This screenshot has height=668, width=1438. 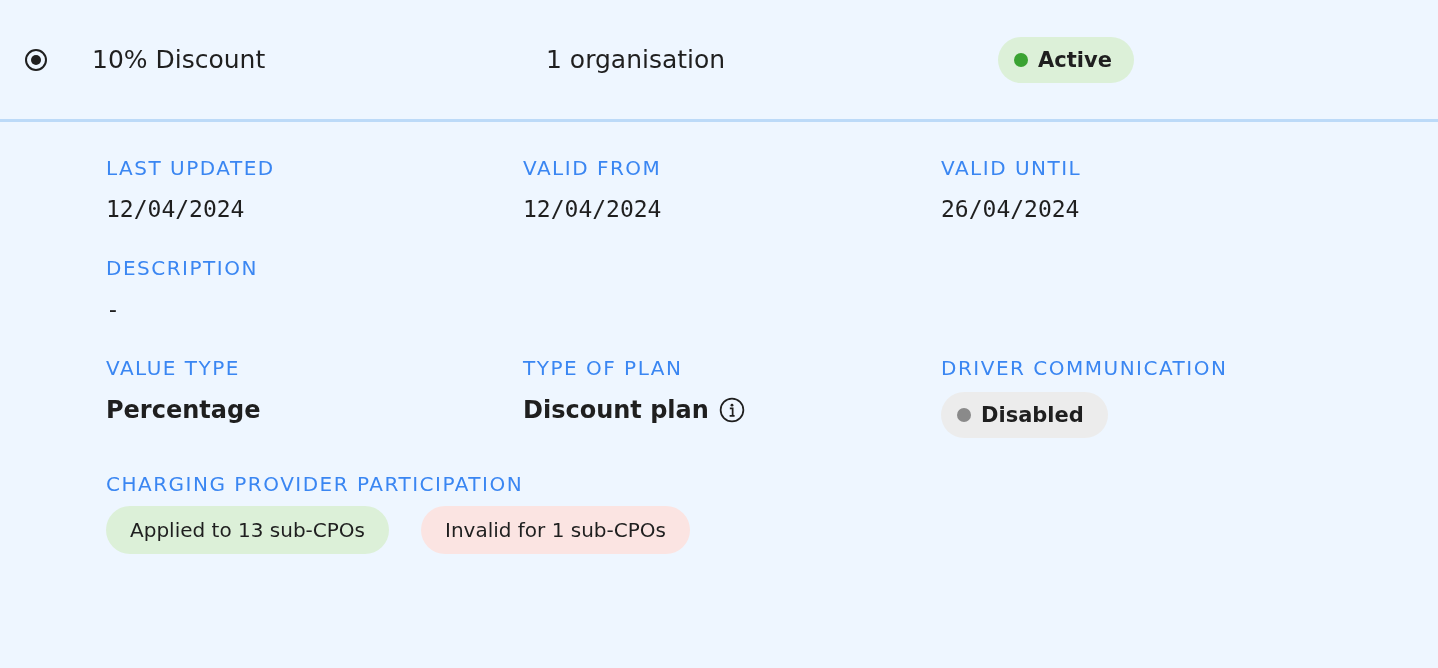 I want to click on field-label: TYPE OF PLAN, so click(x=603, y=368).